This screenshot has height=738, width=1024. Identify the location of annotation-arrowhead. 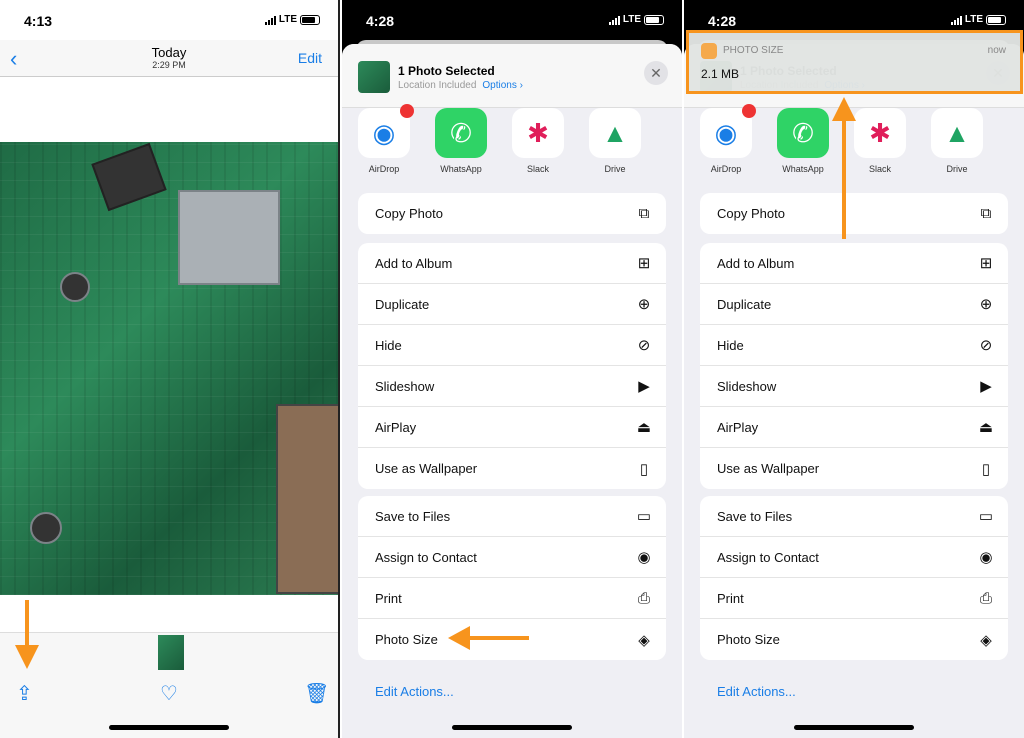
(459, 638).